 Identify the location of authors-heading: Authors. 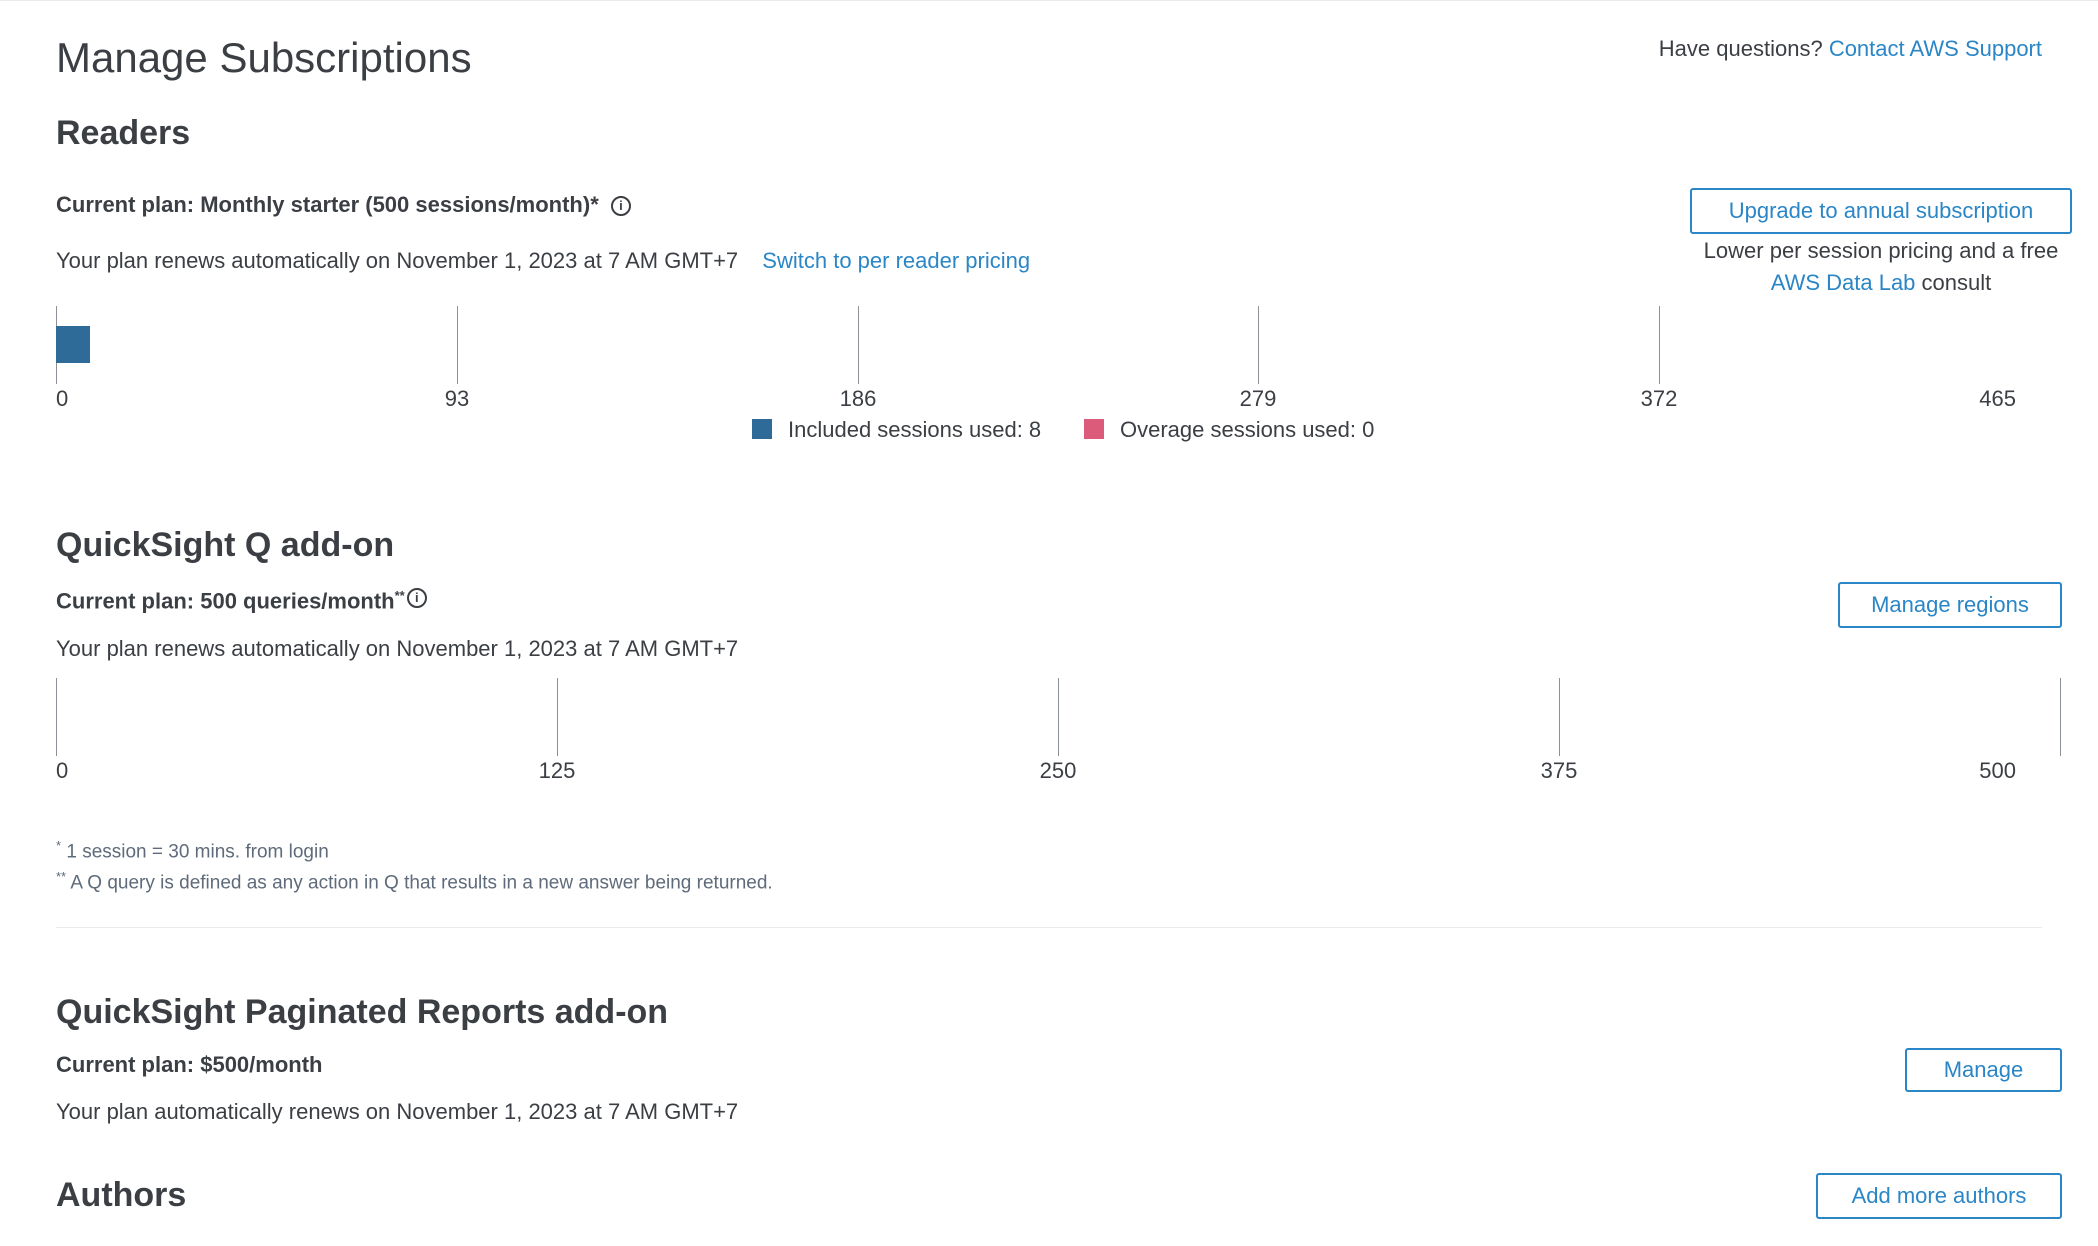
(121, 1195).